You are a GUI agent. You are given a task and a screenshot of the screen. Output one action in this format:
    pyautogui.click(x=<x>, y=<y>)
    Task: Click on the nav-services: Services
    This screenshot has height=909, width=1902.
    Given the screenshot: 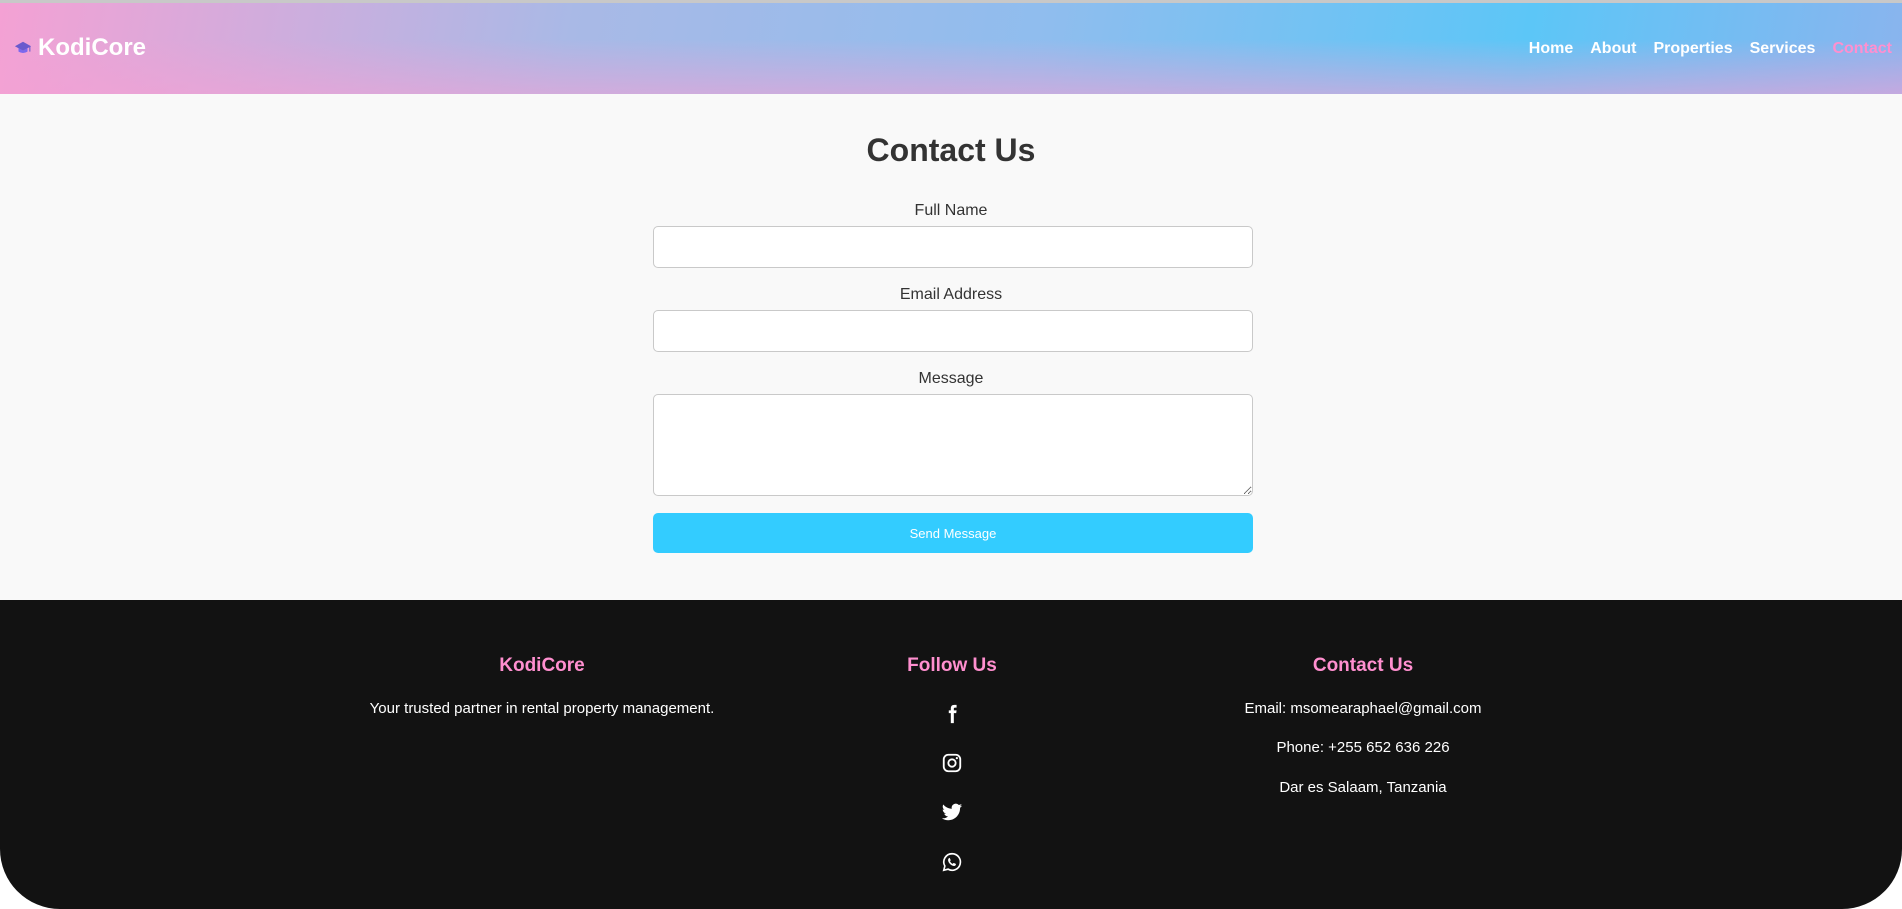 What is the action you would take?
    pyautogui.click(x=1783, y=49)
    